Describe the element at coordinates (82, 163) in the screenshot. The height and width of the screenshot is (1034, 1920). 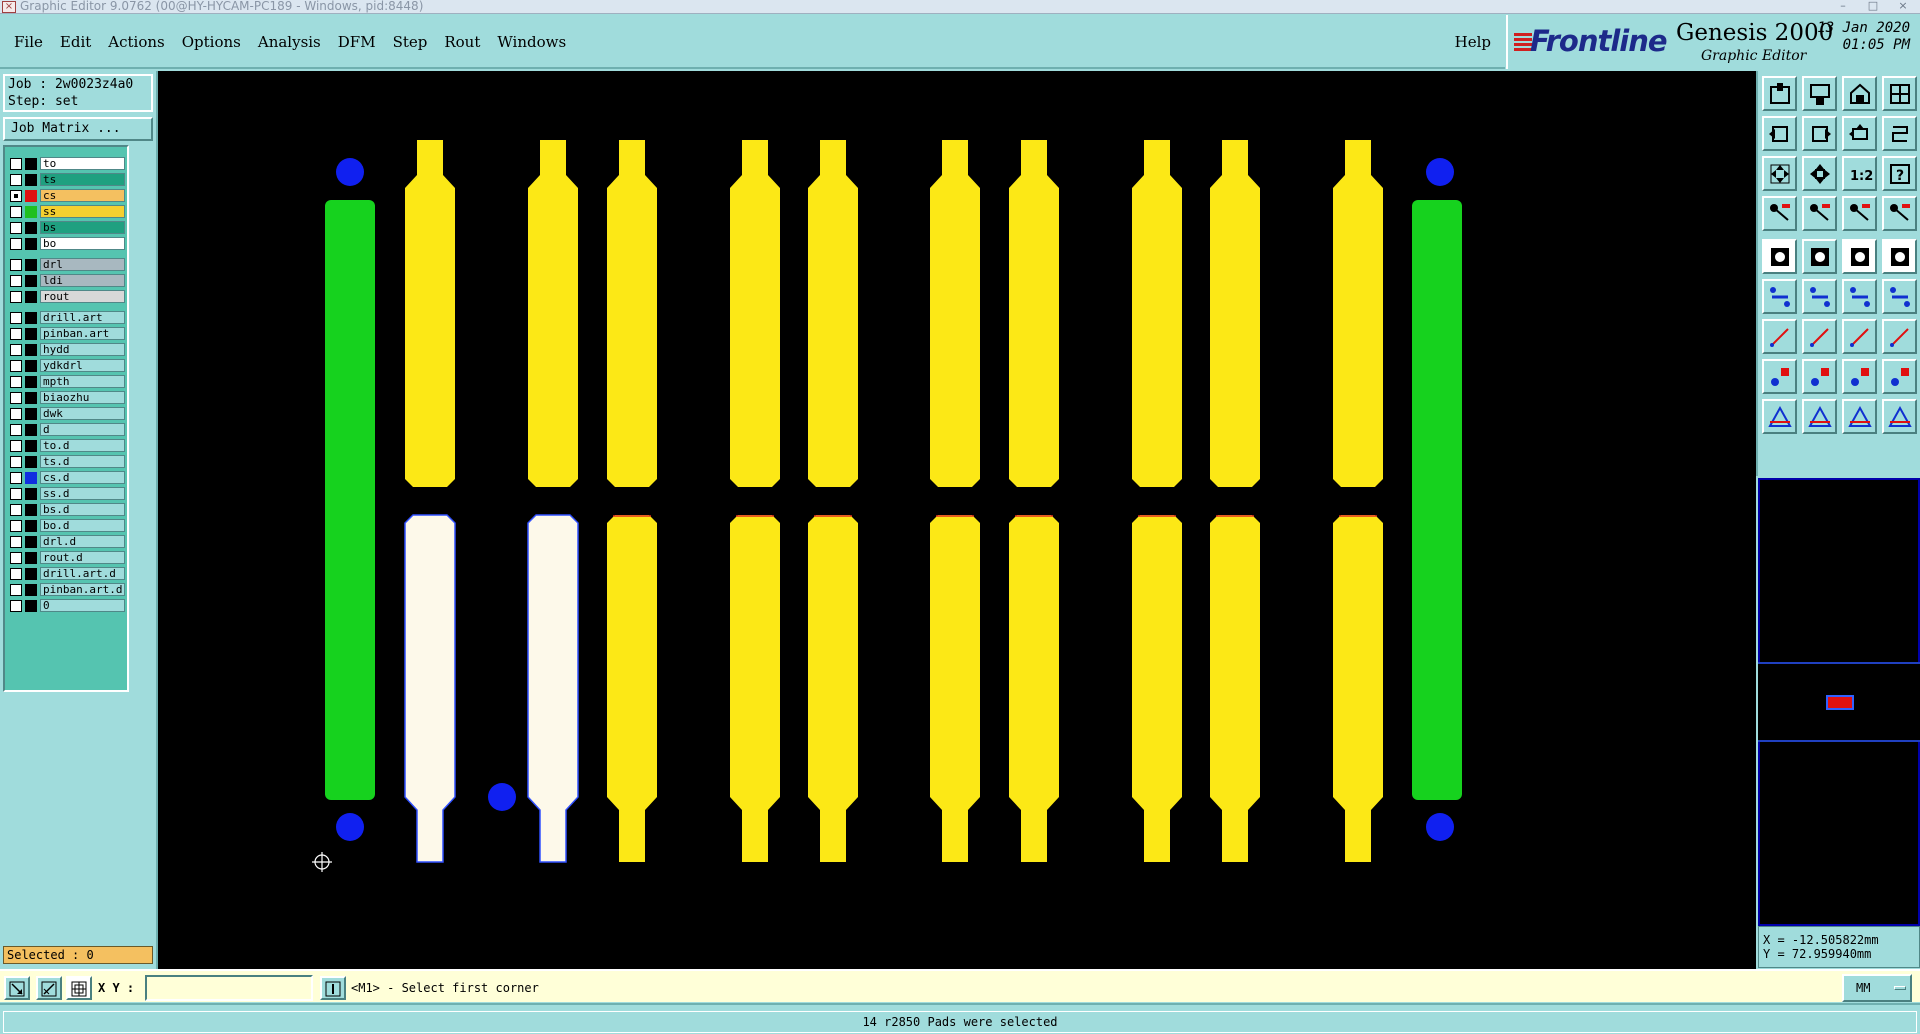
I see `layer-name: to` at that location.